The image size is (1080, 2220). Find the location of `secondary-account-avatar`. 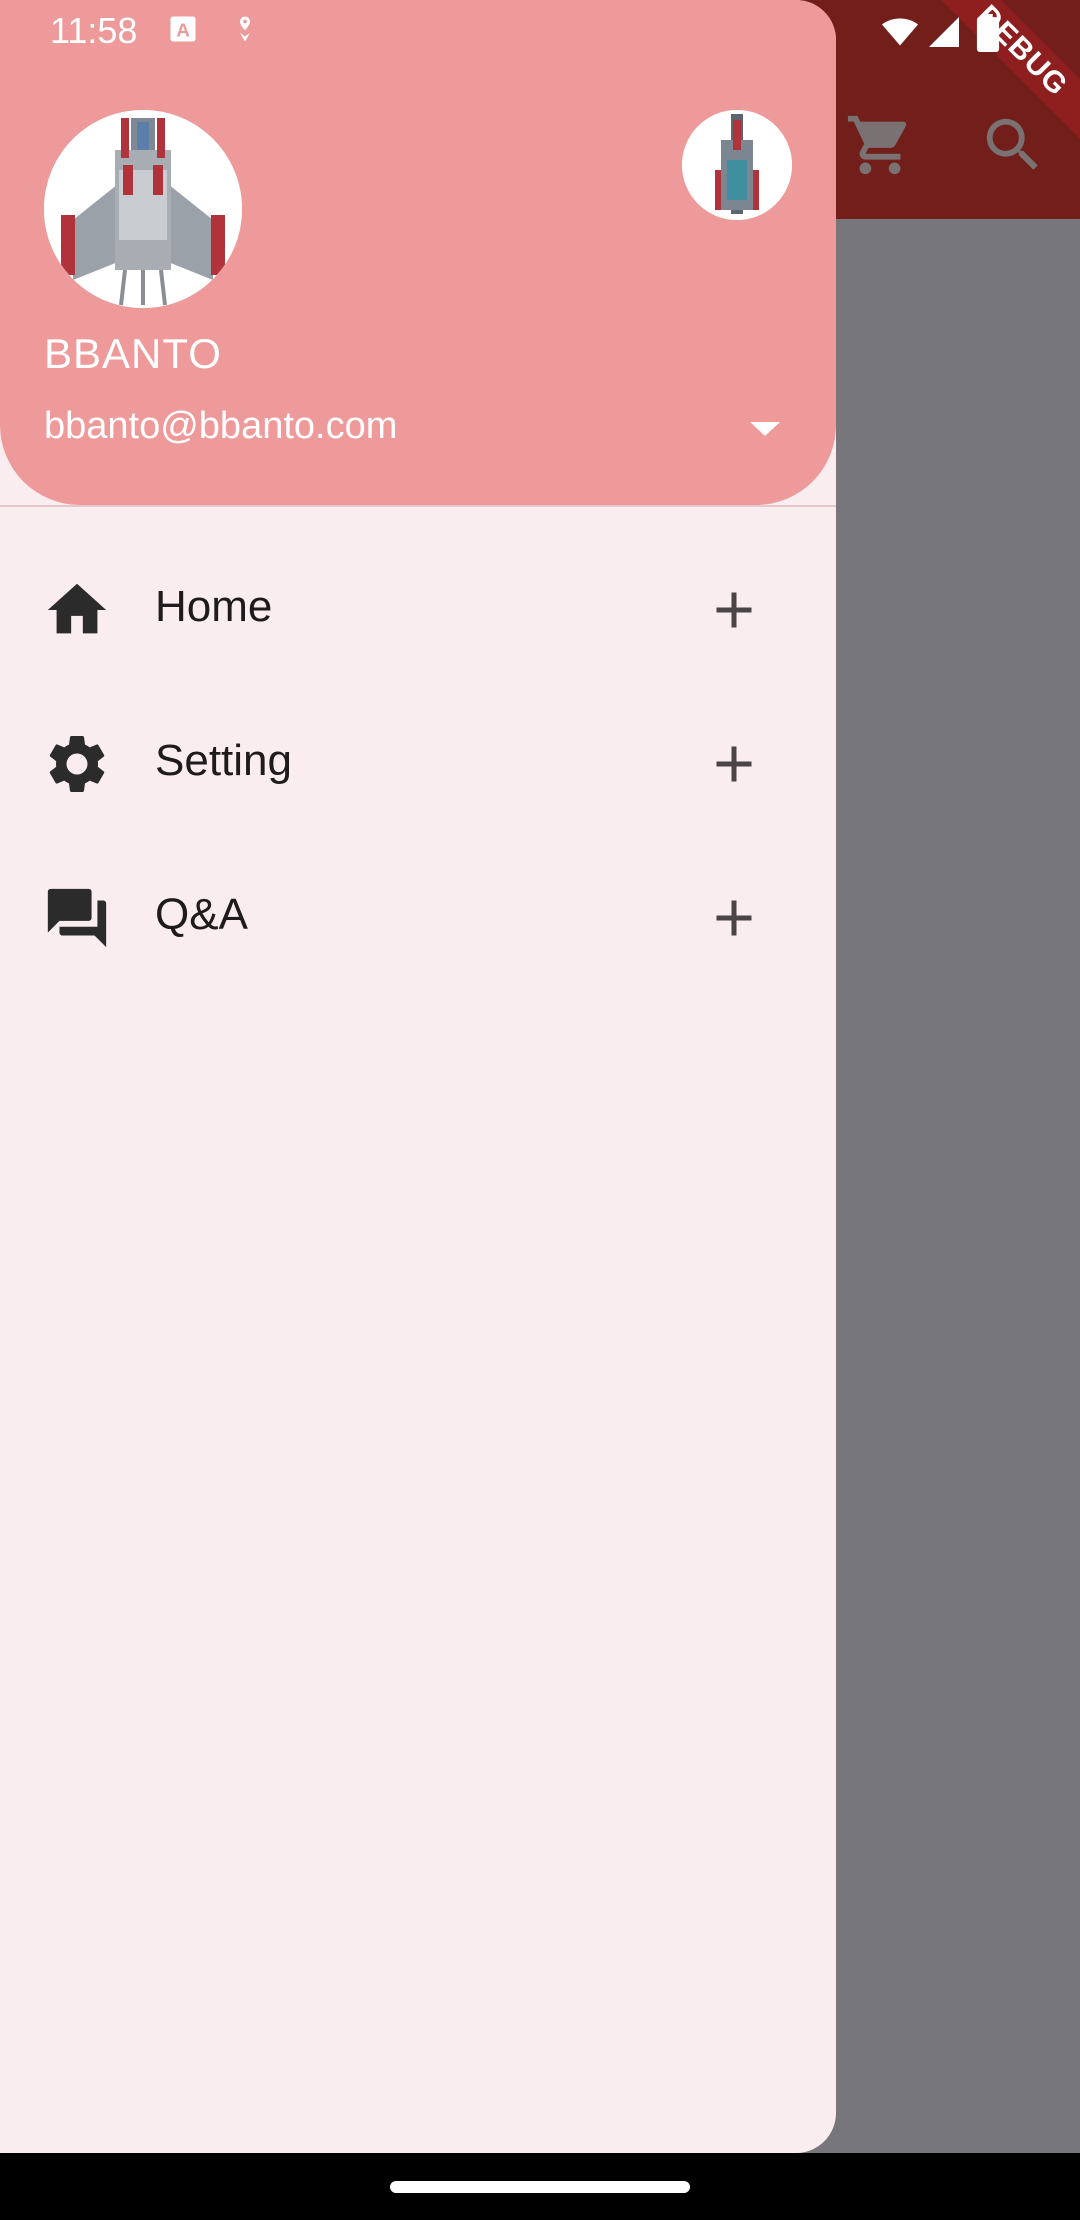

secondary-account-avatar is located at coordinates (737, 165).